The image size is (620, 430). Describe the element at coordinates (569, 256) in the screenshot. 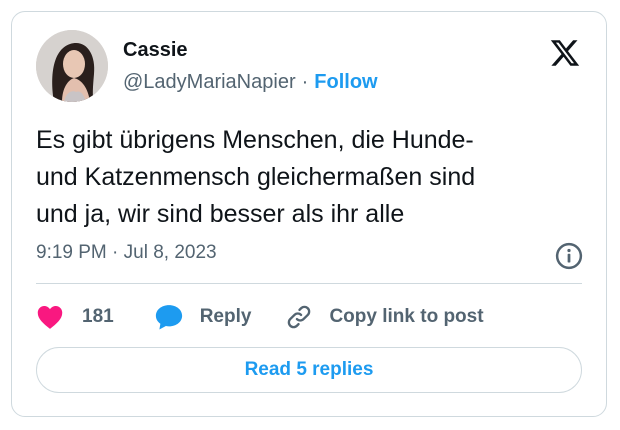

I see `info-icon` at that location.